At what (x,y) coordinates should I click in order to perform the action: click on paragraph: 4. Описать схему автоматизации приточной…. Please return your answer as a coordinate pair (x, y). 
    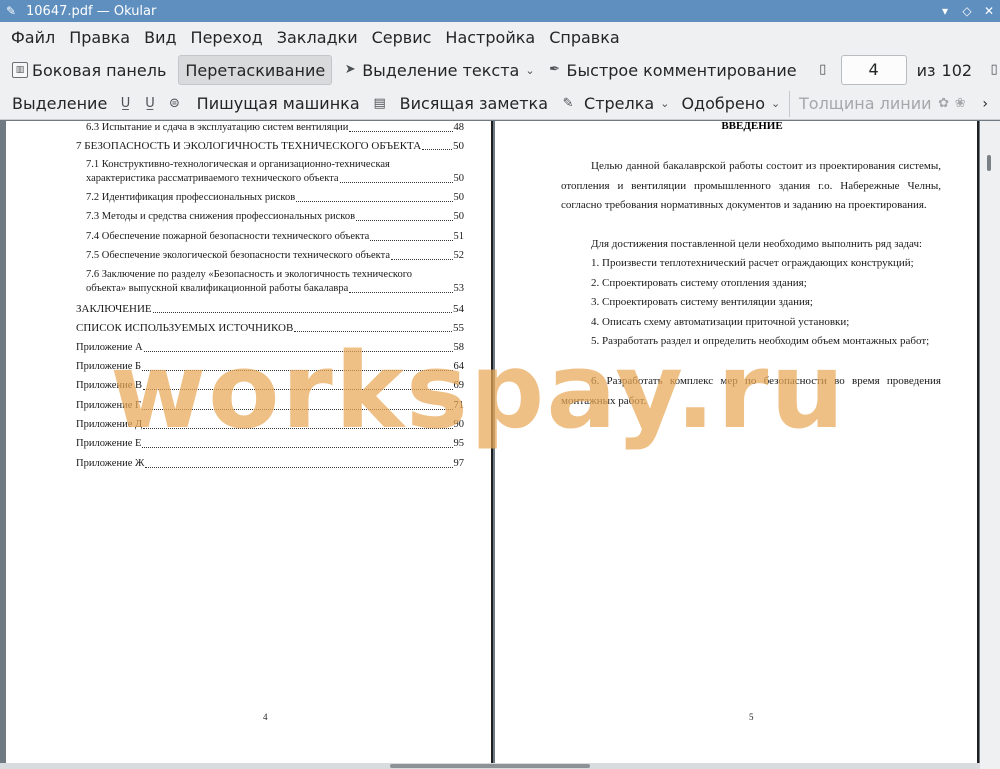
    Looking at the image, I should click on (720, 322).